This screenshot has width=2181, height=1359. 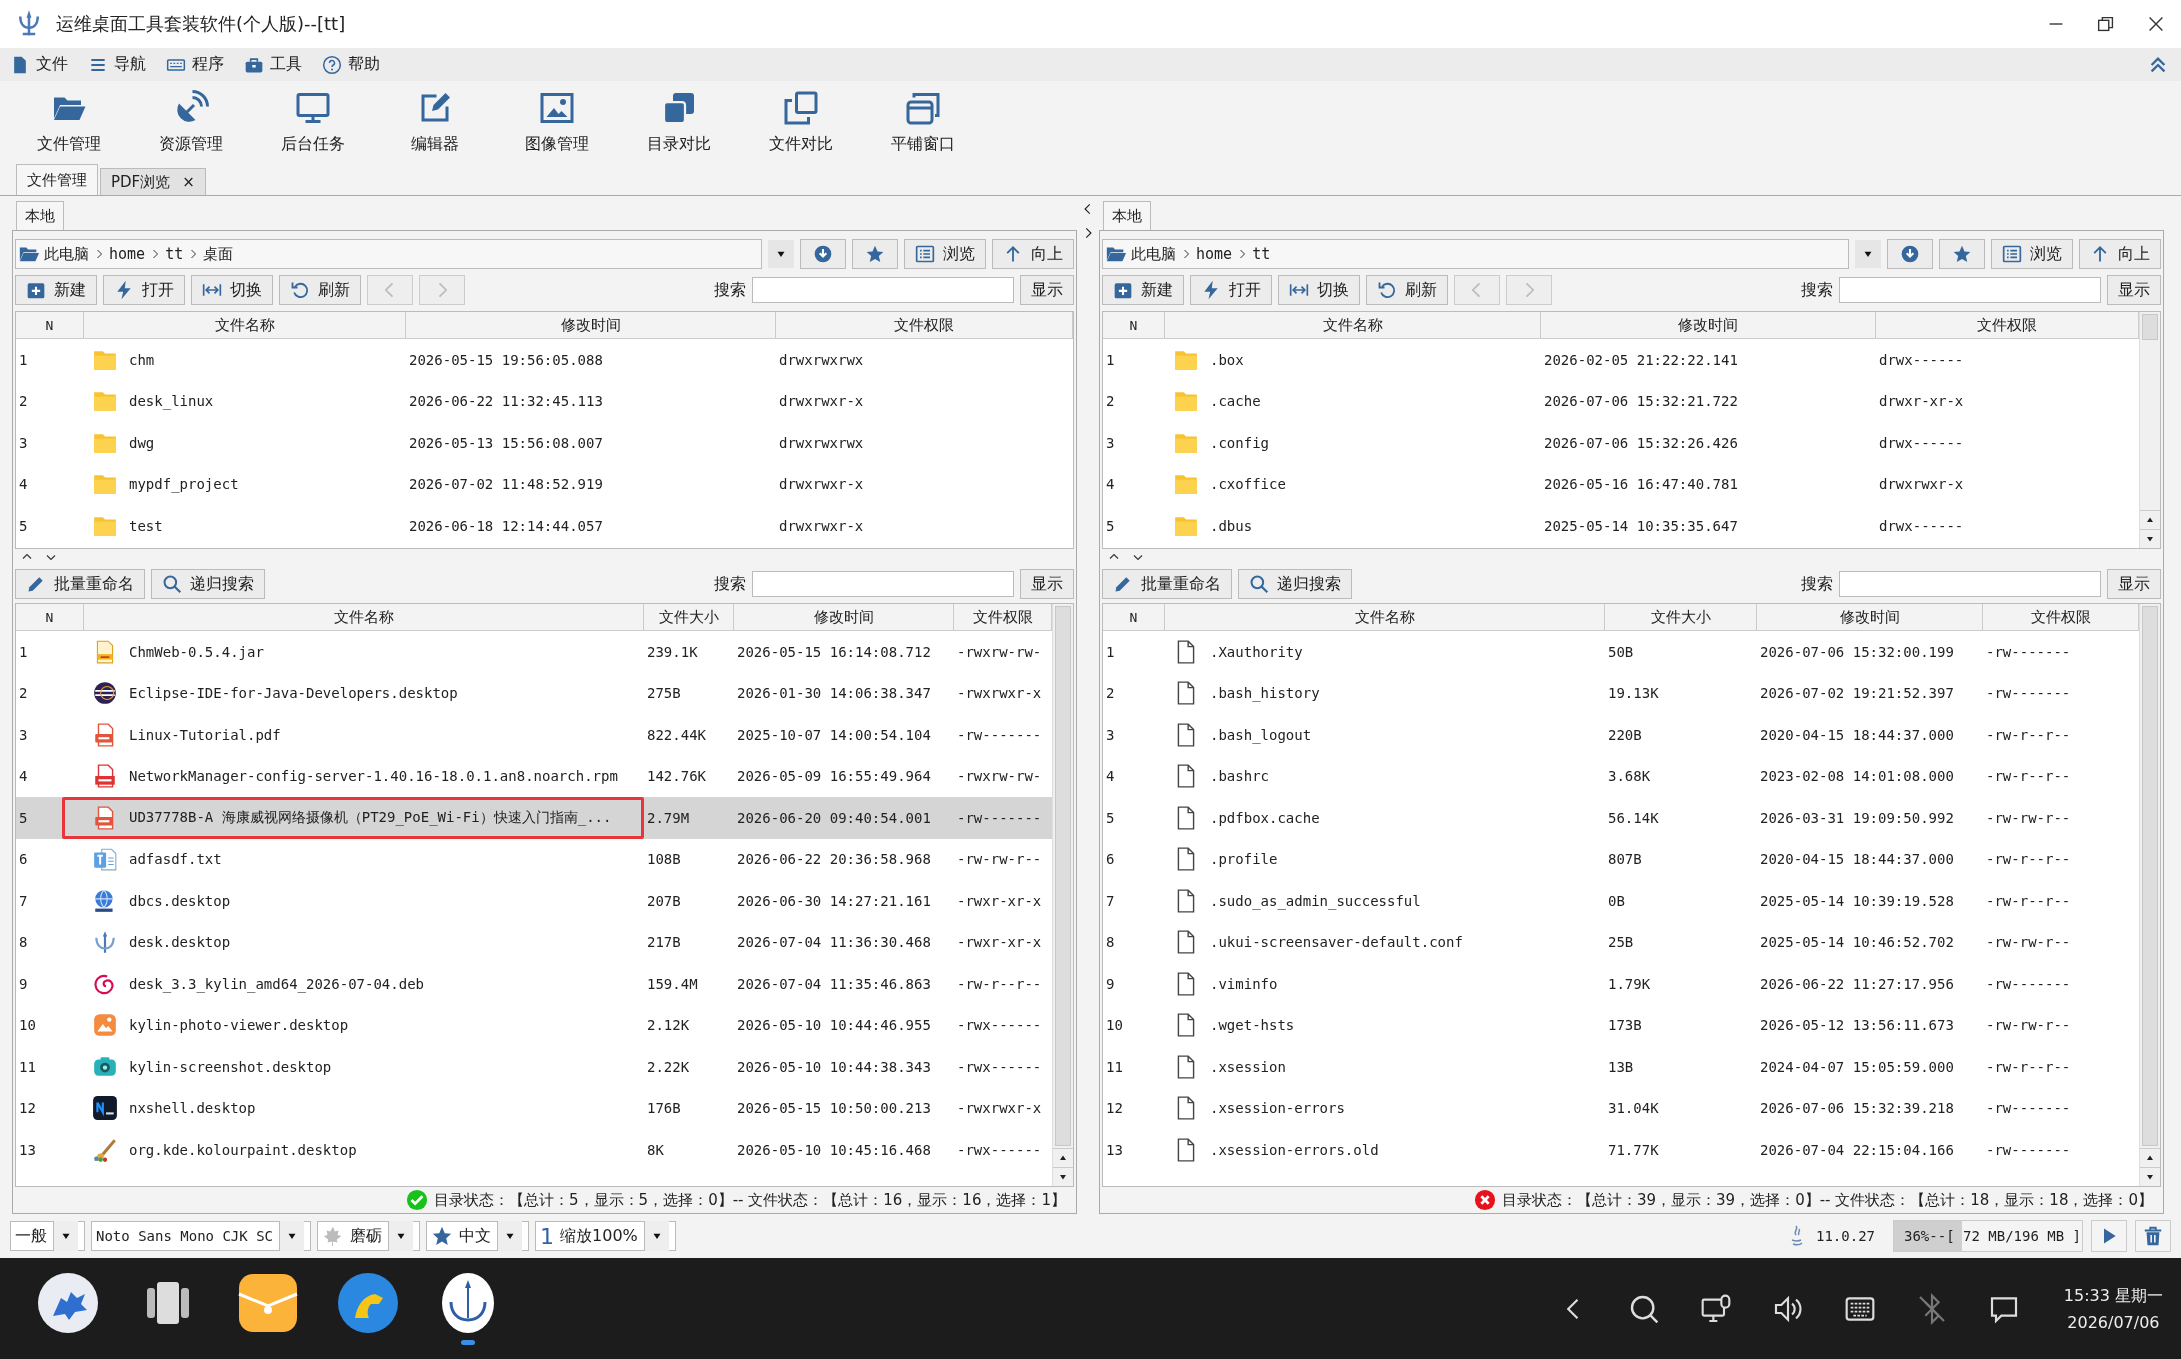 I want to click on menu-item: 工具, so click(x=273, y=64).